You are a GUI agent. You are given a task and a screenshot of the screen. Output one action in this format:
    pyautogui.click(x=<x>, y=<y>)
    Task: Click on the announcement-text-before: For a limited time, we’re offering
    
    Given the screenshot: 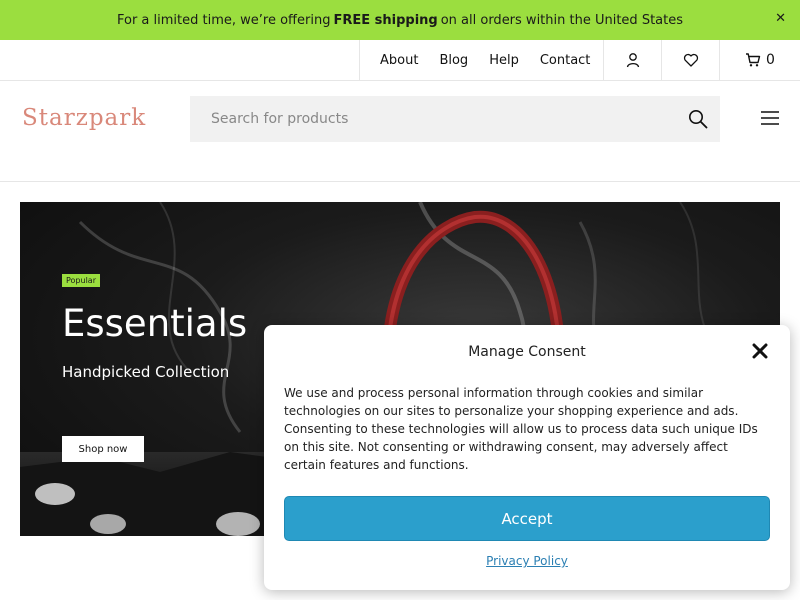 What is the action you would take?
    pyautogui.click(x=223, y=20)
    